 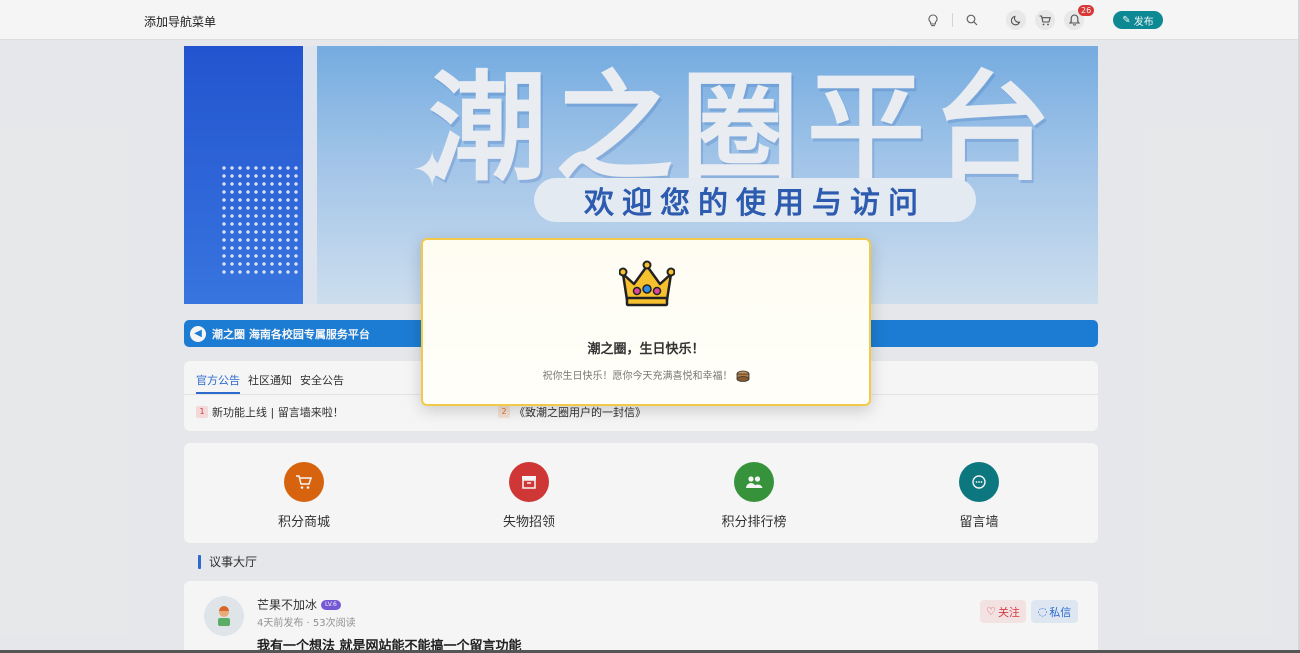 I want to click on crown-icon, so click(x=647, y=284).